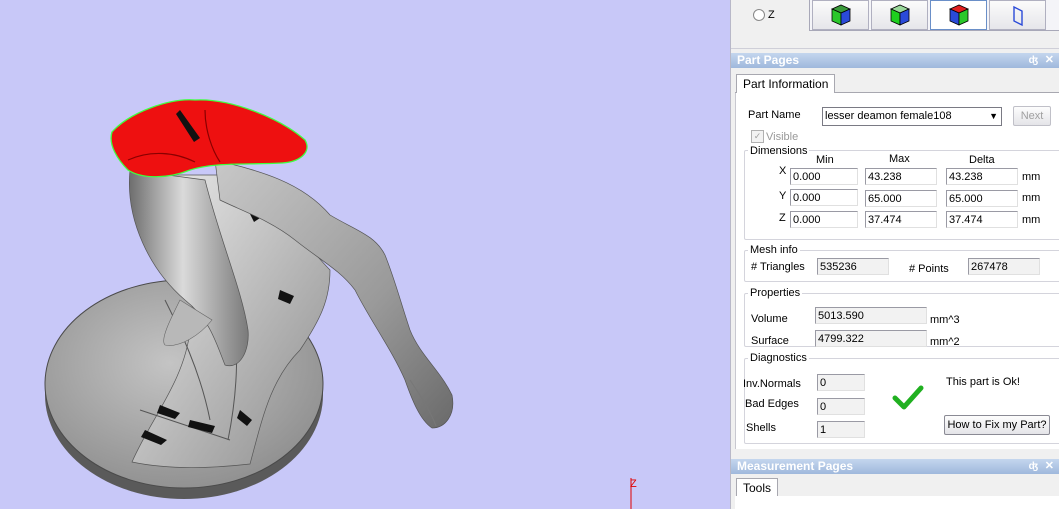 The height and width of the screenshot is (509, 1059). What do you see at coordinates (757, 136) in the screenshot?
I see `visible-checkbox: ✓` at bounding box center [757, 136].